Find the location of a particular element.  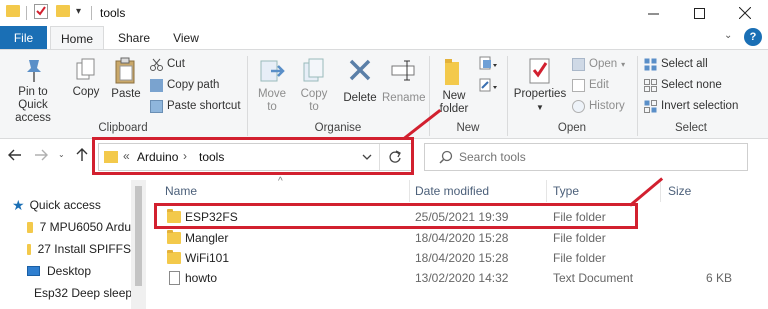

new-item-button is located at coordinates (488, 64).